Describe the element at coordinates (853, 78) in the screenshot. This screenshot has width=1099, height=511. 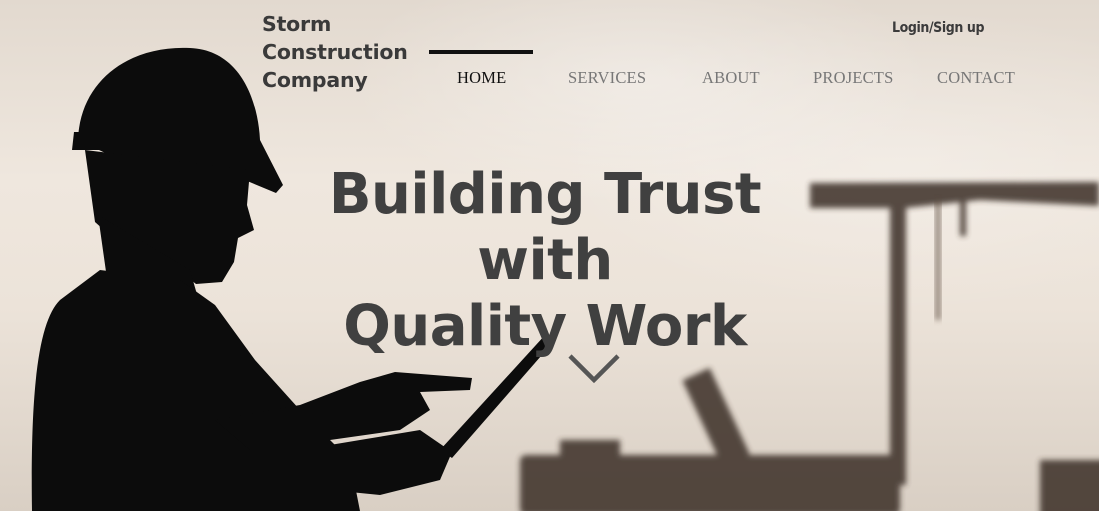
I see `nav-item-projects: PROJECTS` at that location.